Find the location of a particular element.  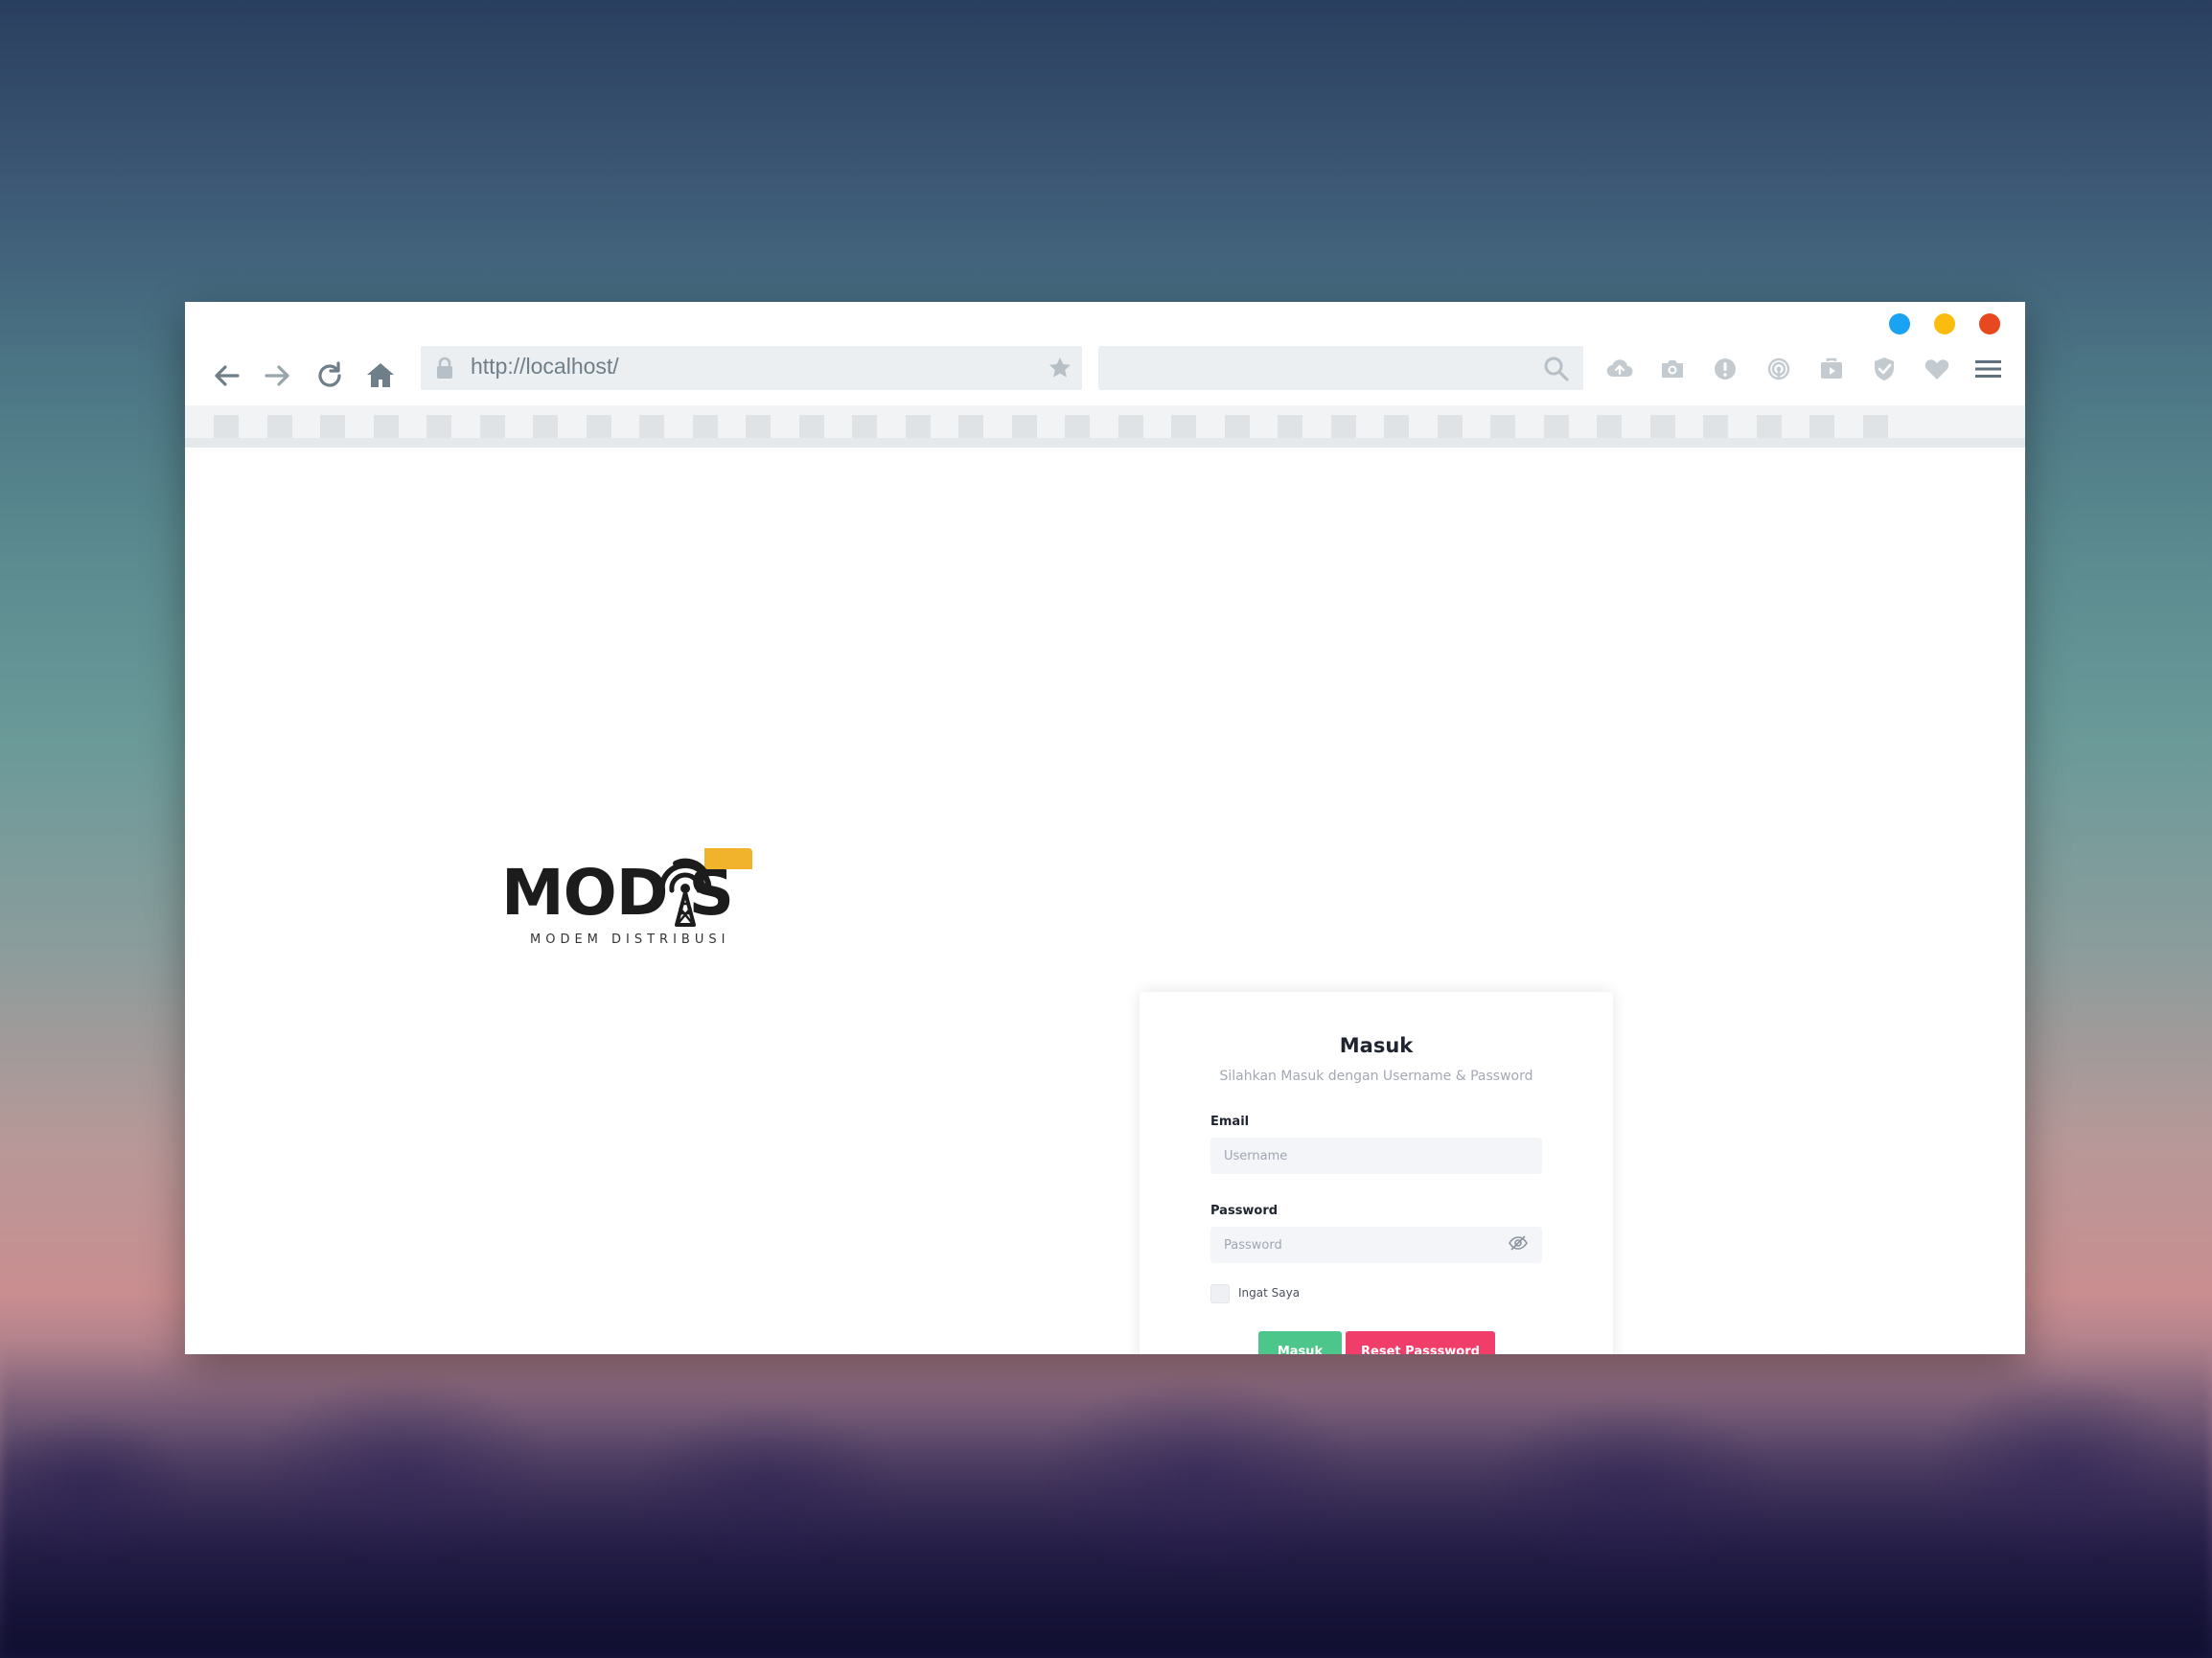

url-text: http://localhost/ is located at coordinates (545, 367).